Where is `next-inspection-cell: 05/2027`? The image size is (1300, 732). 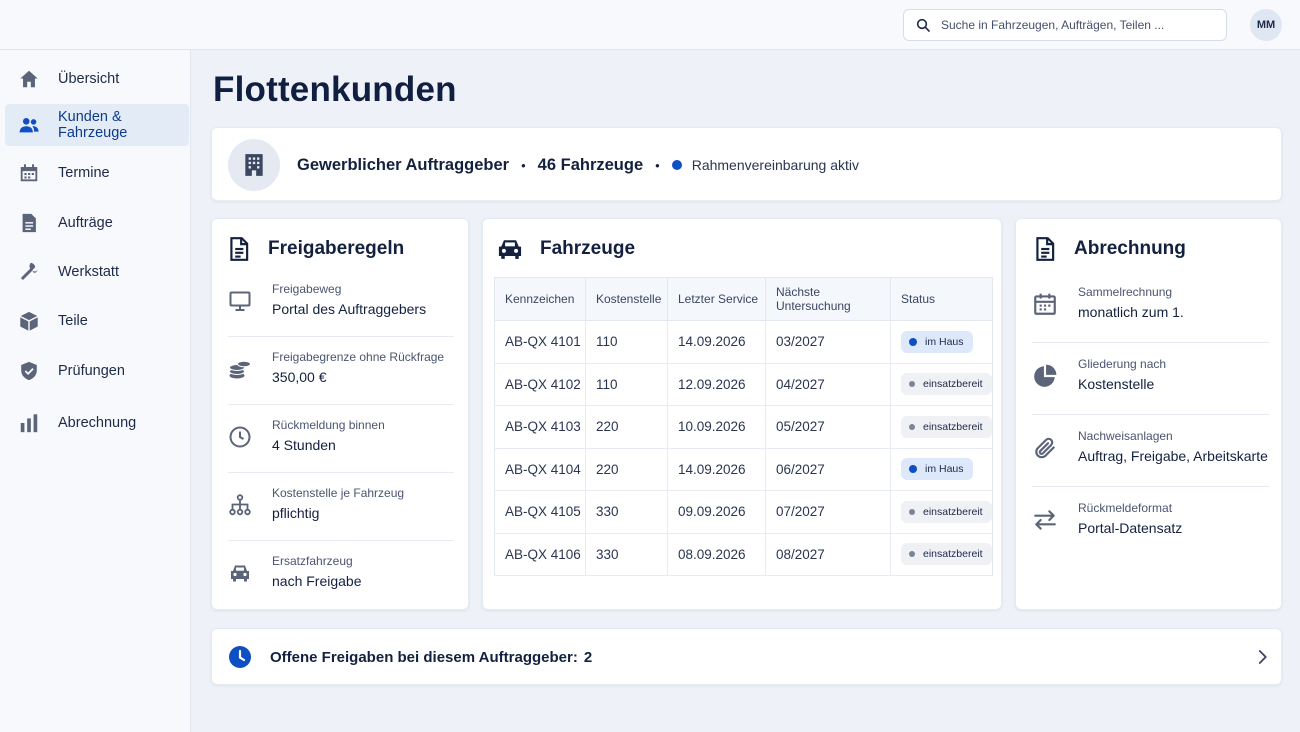 next-inspection-cell: 05/2027 is located at coordinates (828, 427).